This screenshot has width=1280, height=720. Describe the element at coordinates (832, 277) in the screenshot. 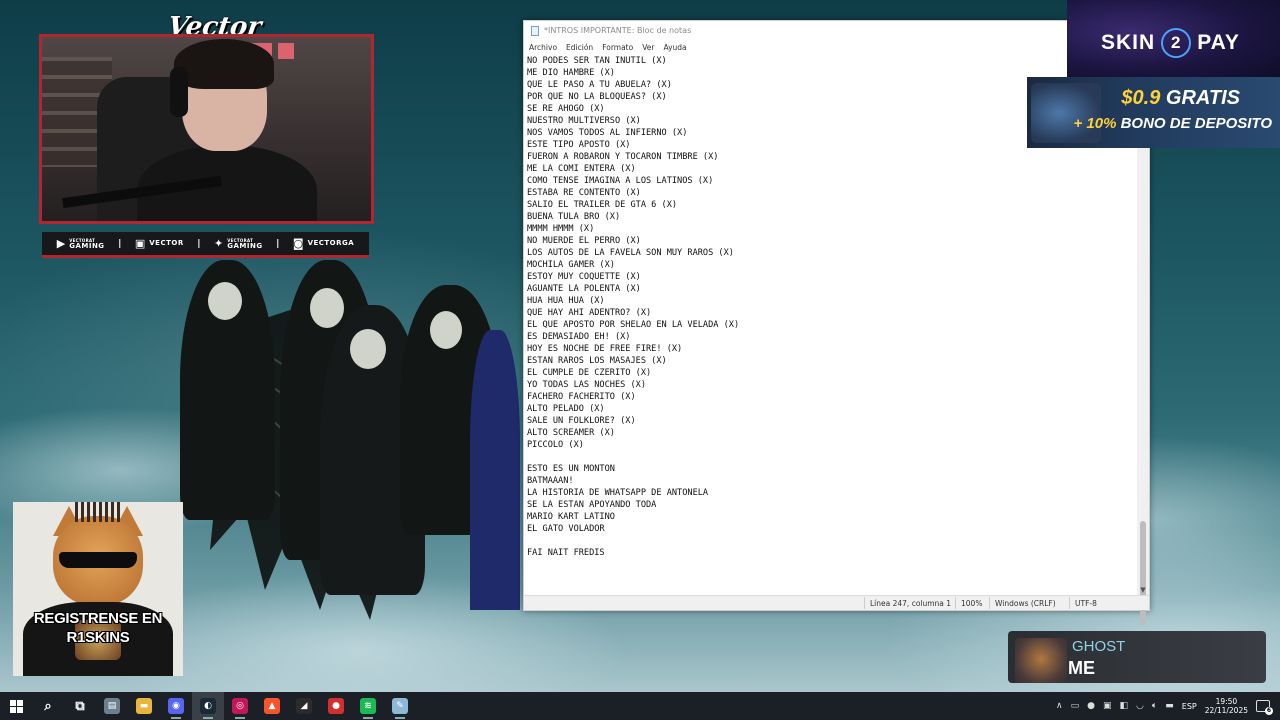

I see `text-line: ESTOY MUY COQUETTE (X)` at that location.